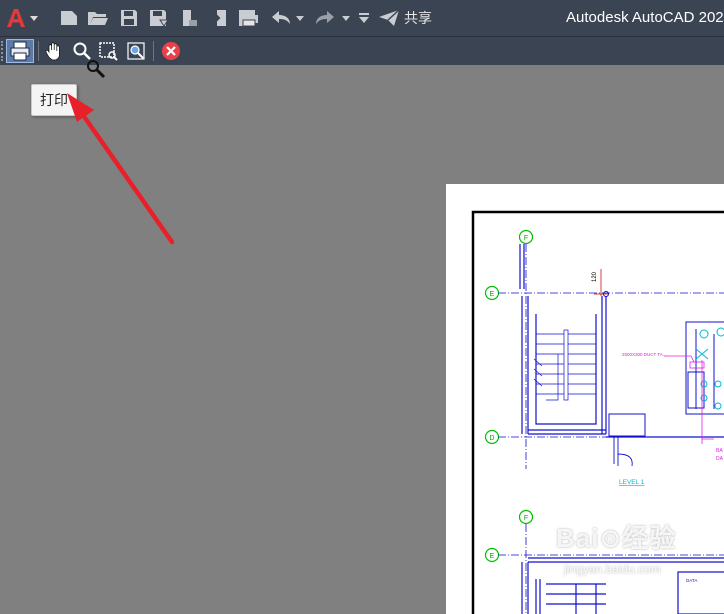 This screenshot has height=614, width=724. What do you see at coordinates (691, 580) in the screenshot?
I see `data-label: DATA` at bounding box center [691, 580].